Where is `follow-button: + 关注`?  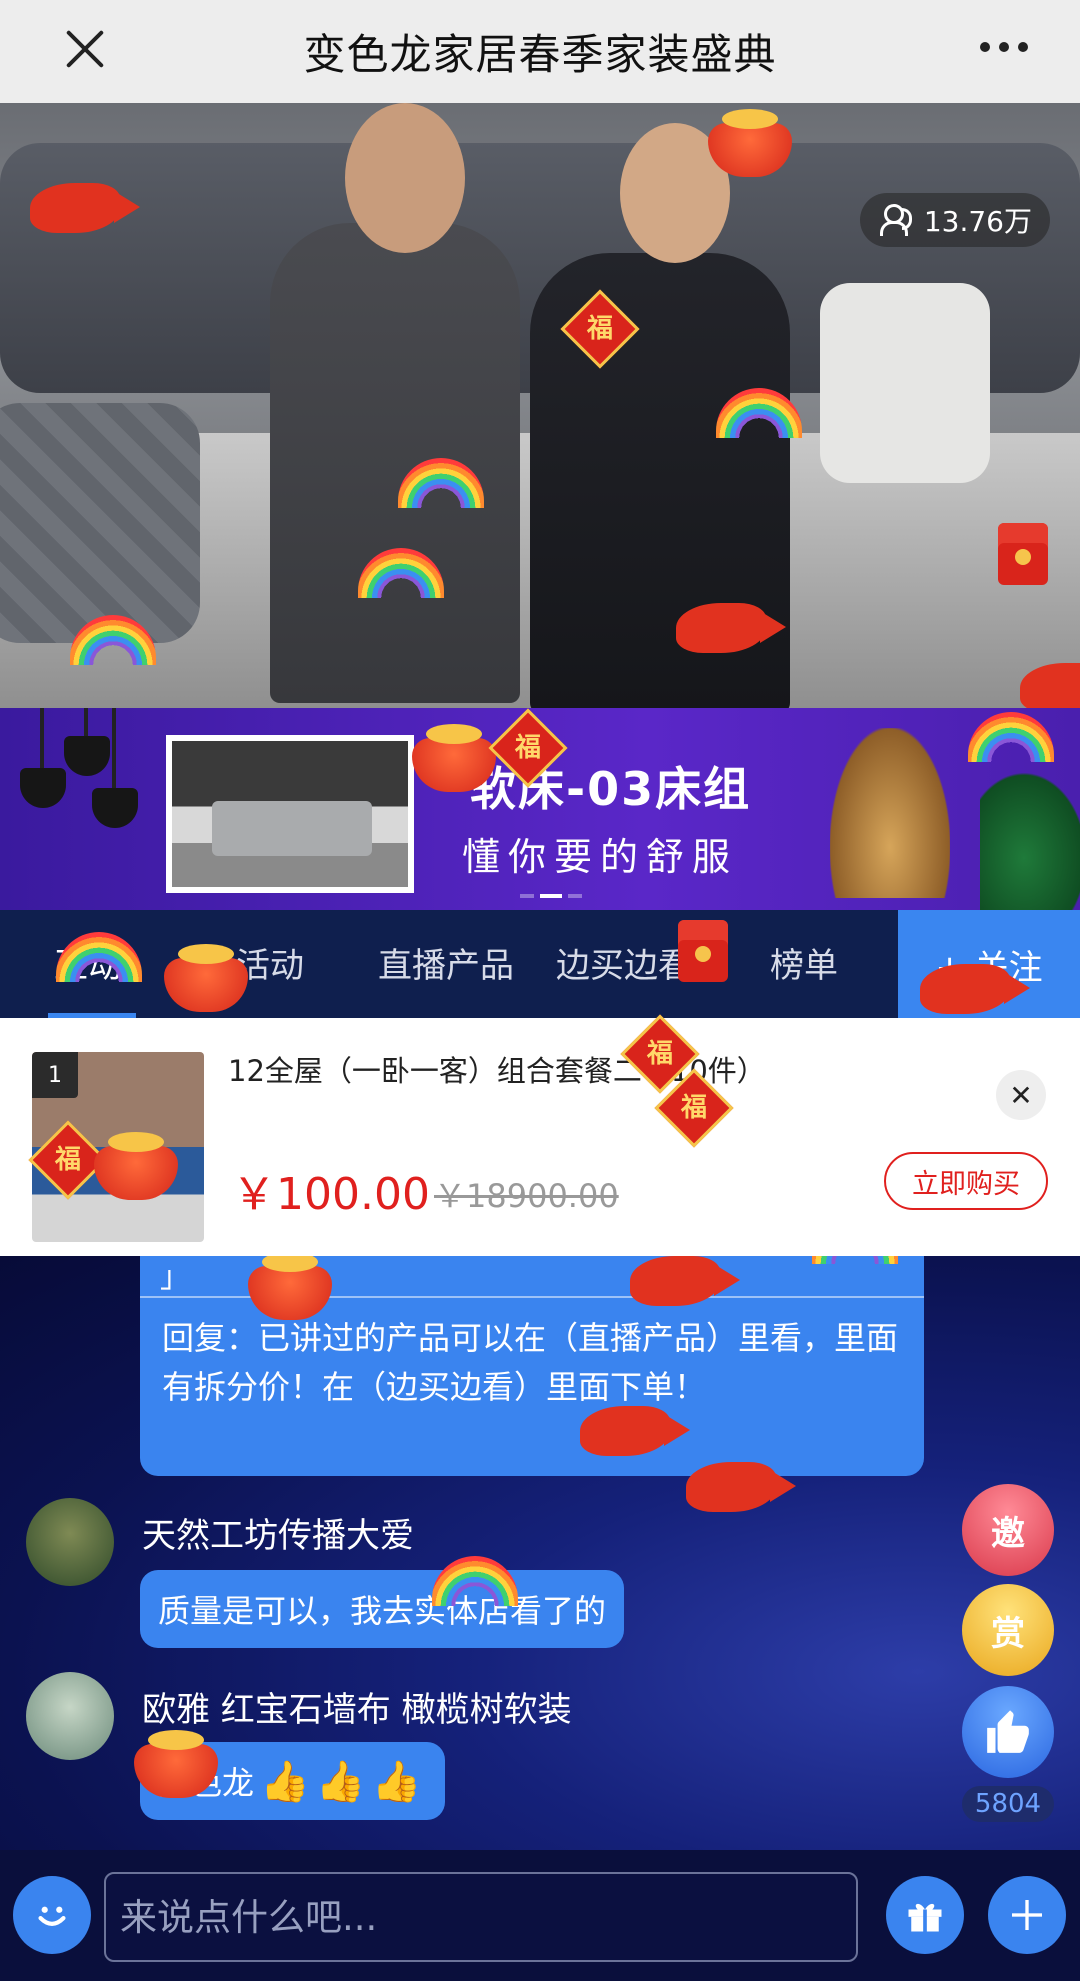 follow-button: + 关注 is located at coordinates (989, 964).